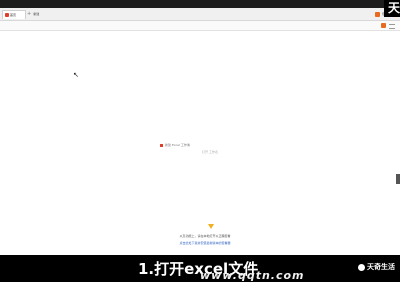 Image resolution: width=400 pixels, height=282 pixels. I want to click on toolbar, so click(200, 26).